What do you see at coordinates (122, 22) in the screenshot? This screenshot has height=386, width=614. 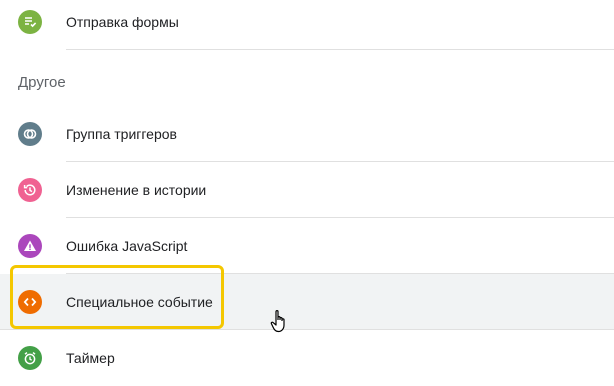 I see `trigger-item-label: Отправка формы` at bounding box center [122, 22].